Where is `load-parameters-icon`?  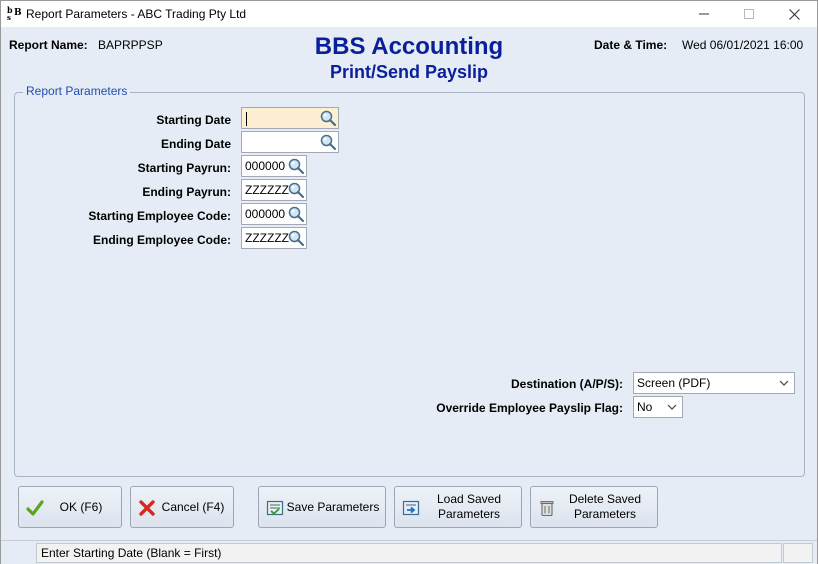 load-parameters-icon is located at coordinates (411, 508).